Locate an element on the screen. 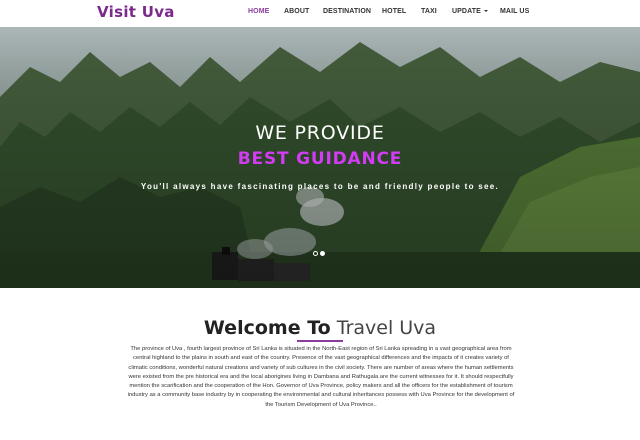  nav-destination: DESTINATION is located at coordinates (347, 11).